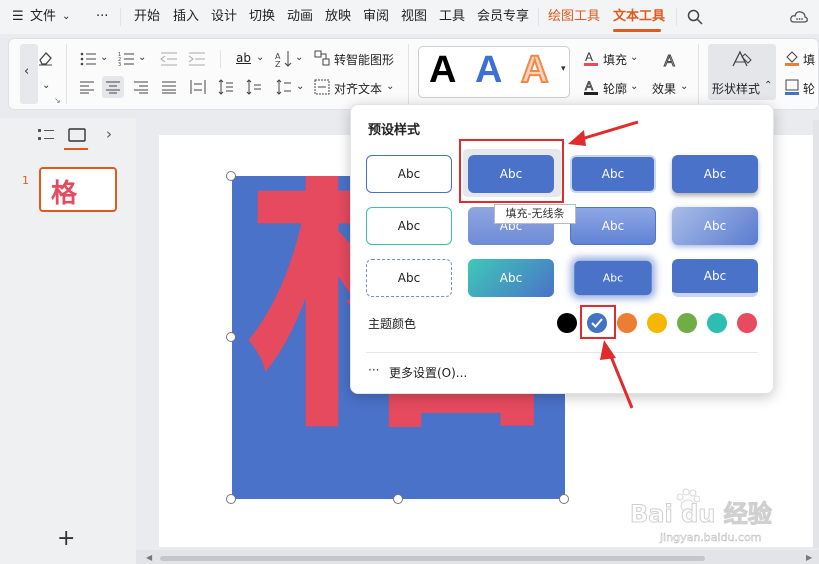 Image resolution: width=819 pixels, height=564 pixels. Describe the element at coordinates (46, 135) in the screenshot. I see `outline-view-icon` at that location.